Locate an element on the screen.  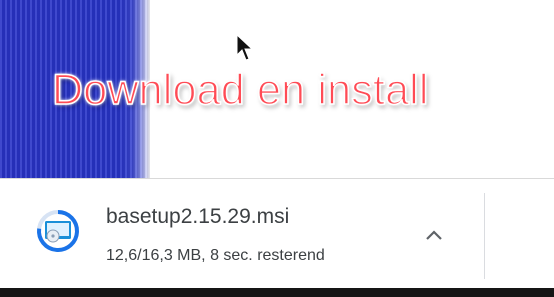
download-separator is located at coordinates (484, 236).